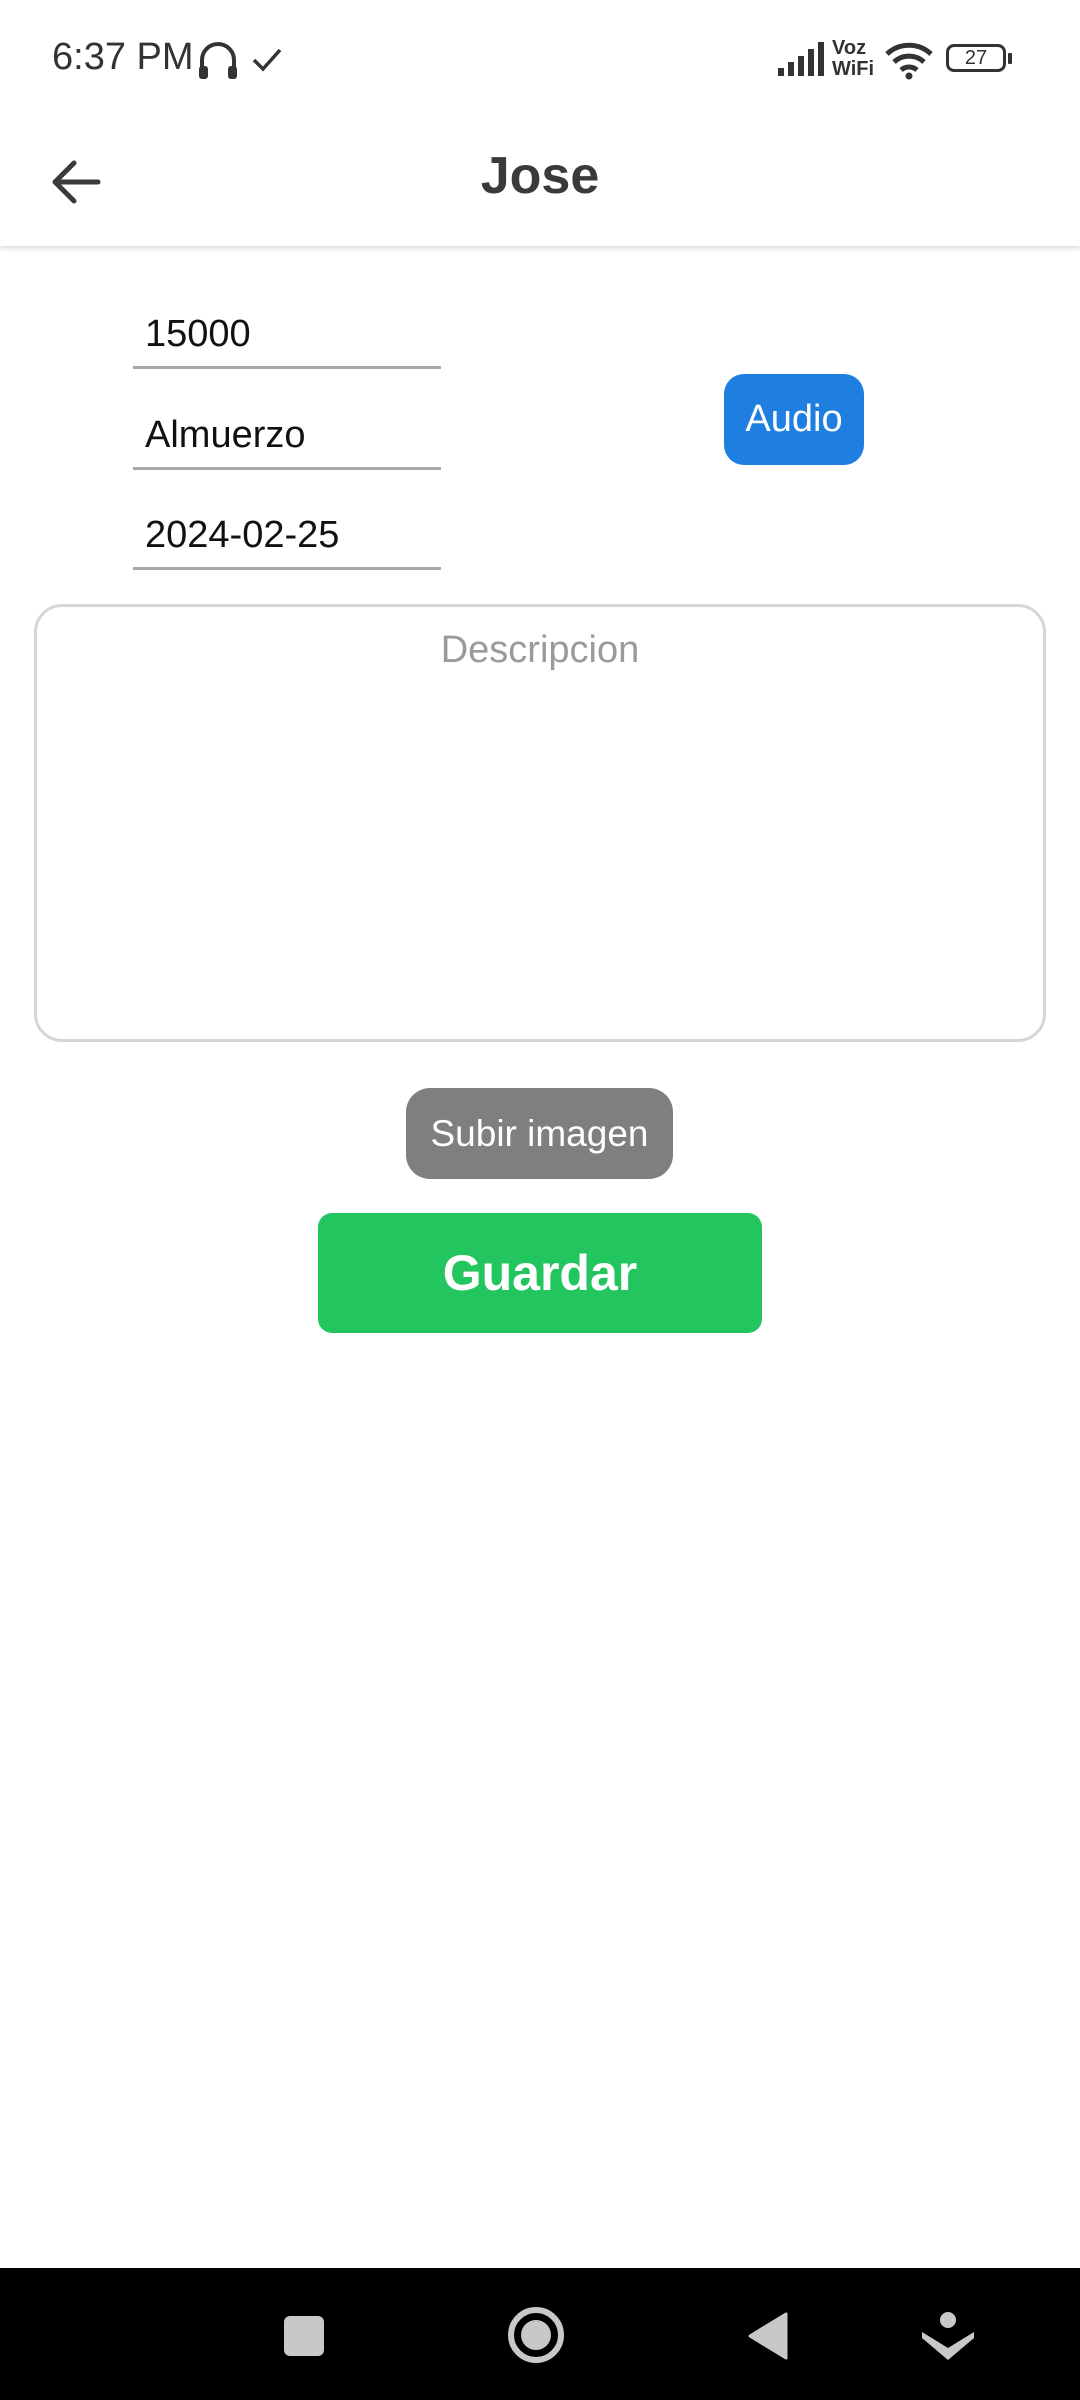 This screenshot has height=2400, width=1080. Describe the element at coordinates (540, 60) in the screenshot. I see `status-bar: 6:37 PM Voz WiFi 27` at that location.